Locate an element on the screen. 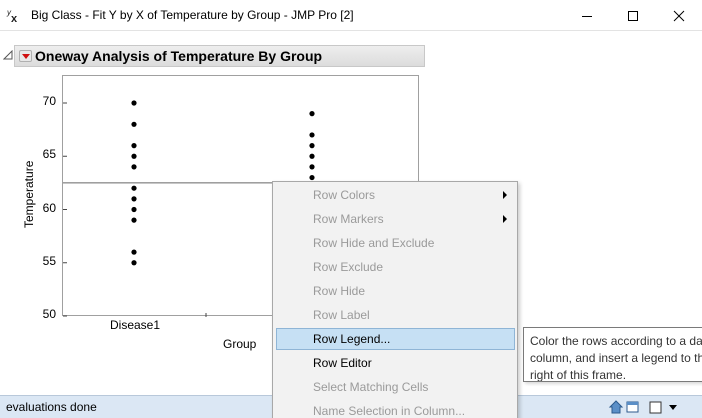 The image size is (702, 418). menu-item-row-label: Row Label is located at coordinates (395, 315).